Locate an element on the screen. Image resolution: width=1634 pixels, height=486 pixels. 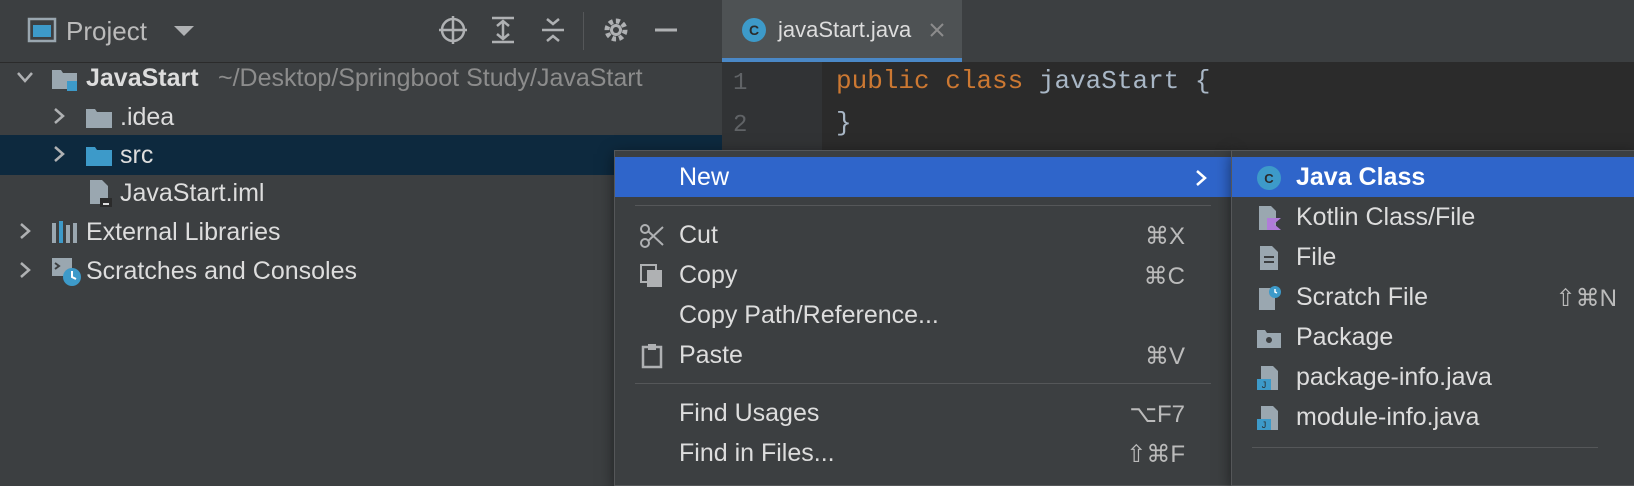
class-name: javaStart is located at coordinates (1109, 81).